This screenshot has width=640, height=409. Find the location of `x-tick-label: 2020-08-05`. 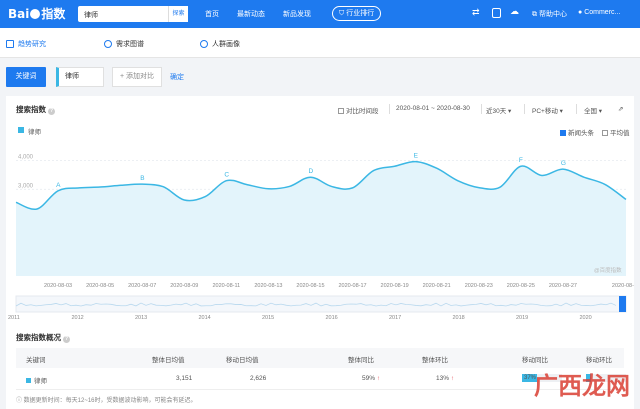

x-tick-label: 2020-08-05 is located at coordinates (100, 286).